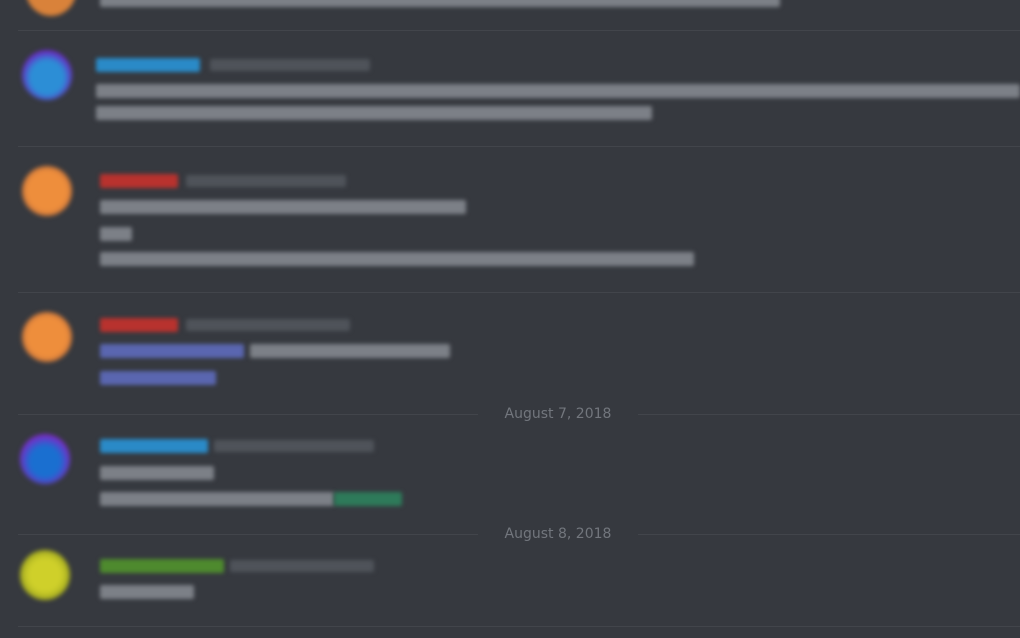  What do you see at coordinates (558, 414) in the screenshot?
I see `date-divider-label: August 7, 2018` at bounding box center [558, 414].